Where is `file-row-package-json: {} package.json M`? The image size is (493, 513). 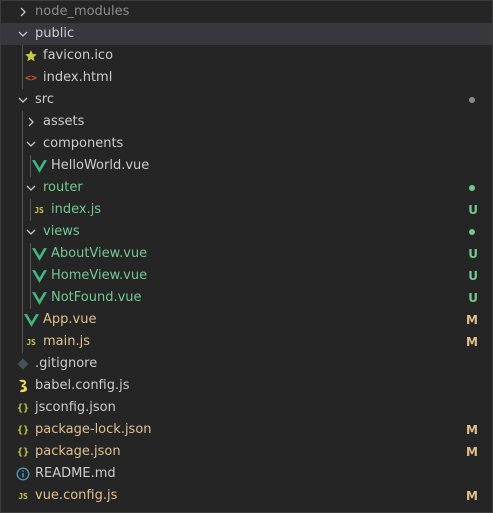
file-row-package-json: {} package.json M is located at coordinates (246, 452).